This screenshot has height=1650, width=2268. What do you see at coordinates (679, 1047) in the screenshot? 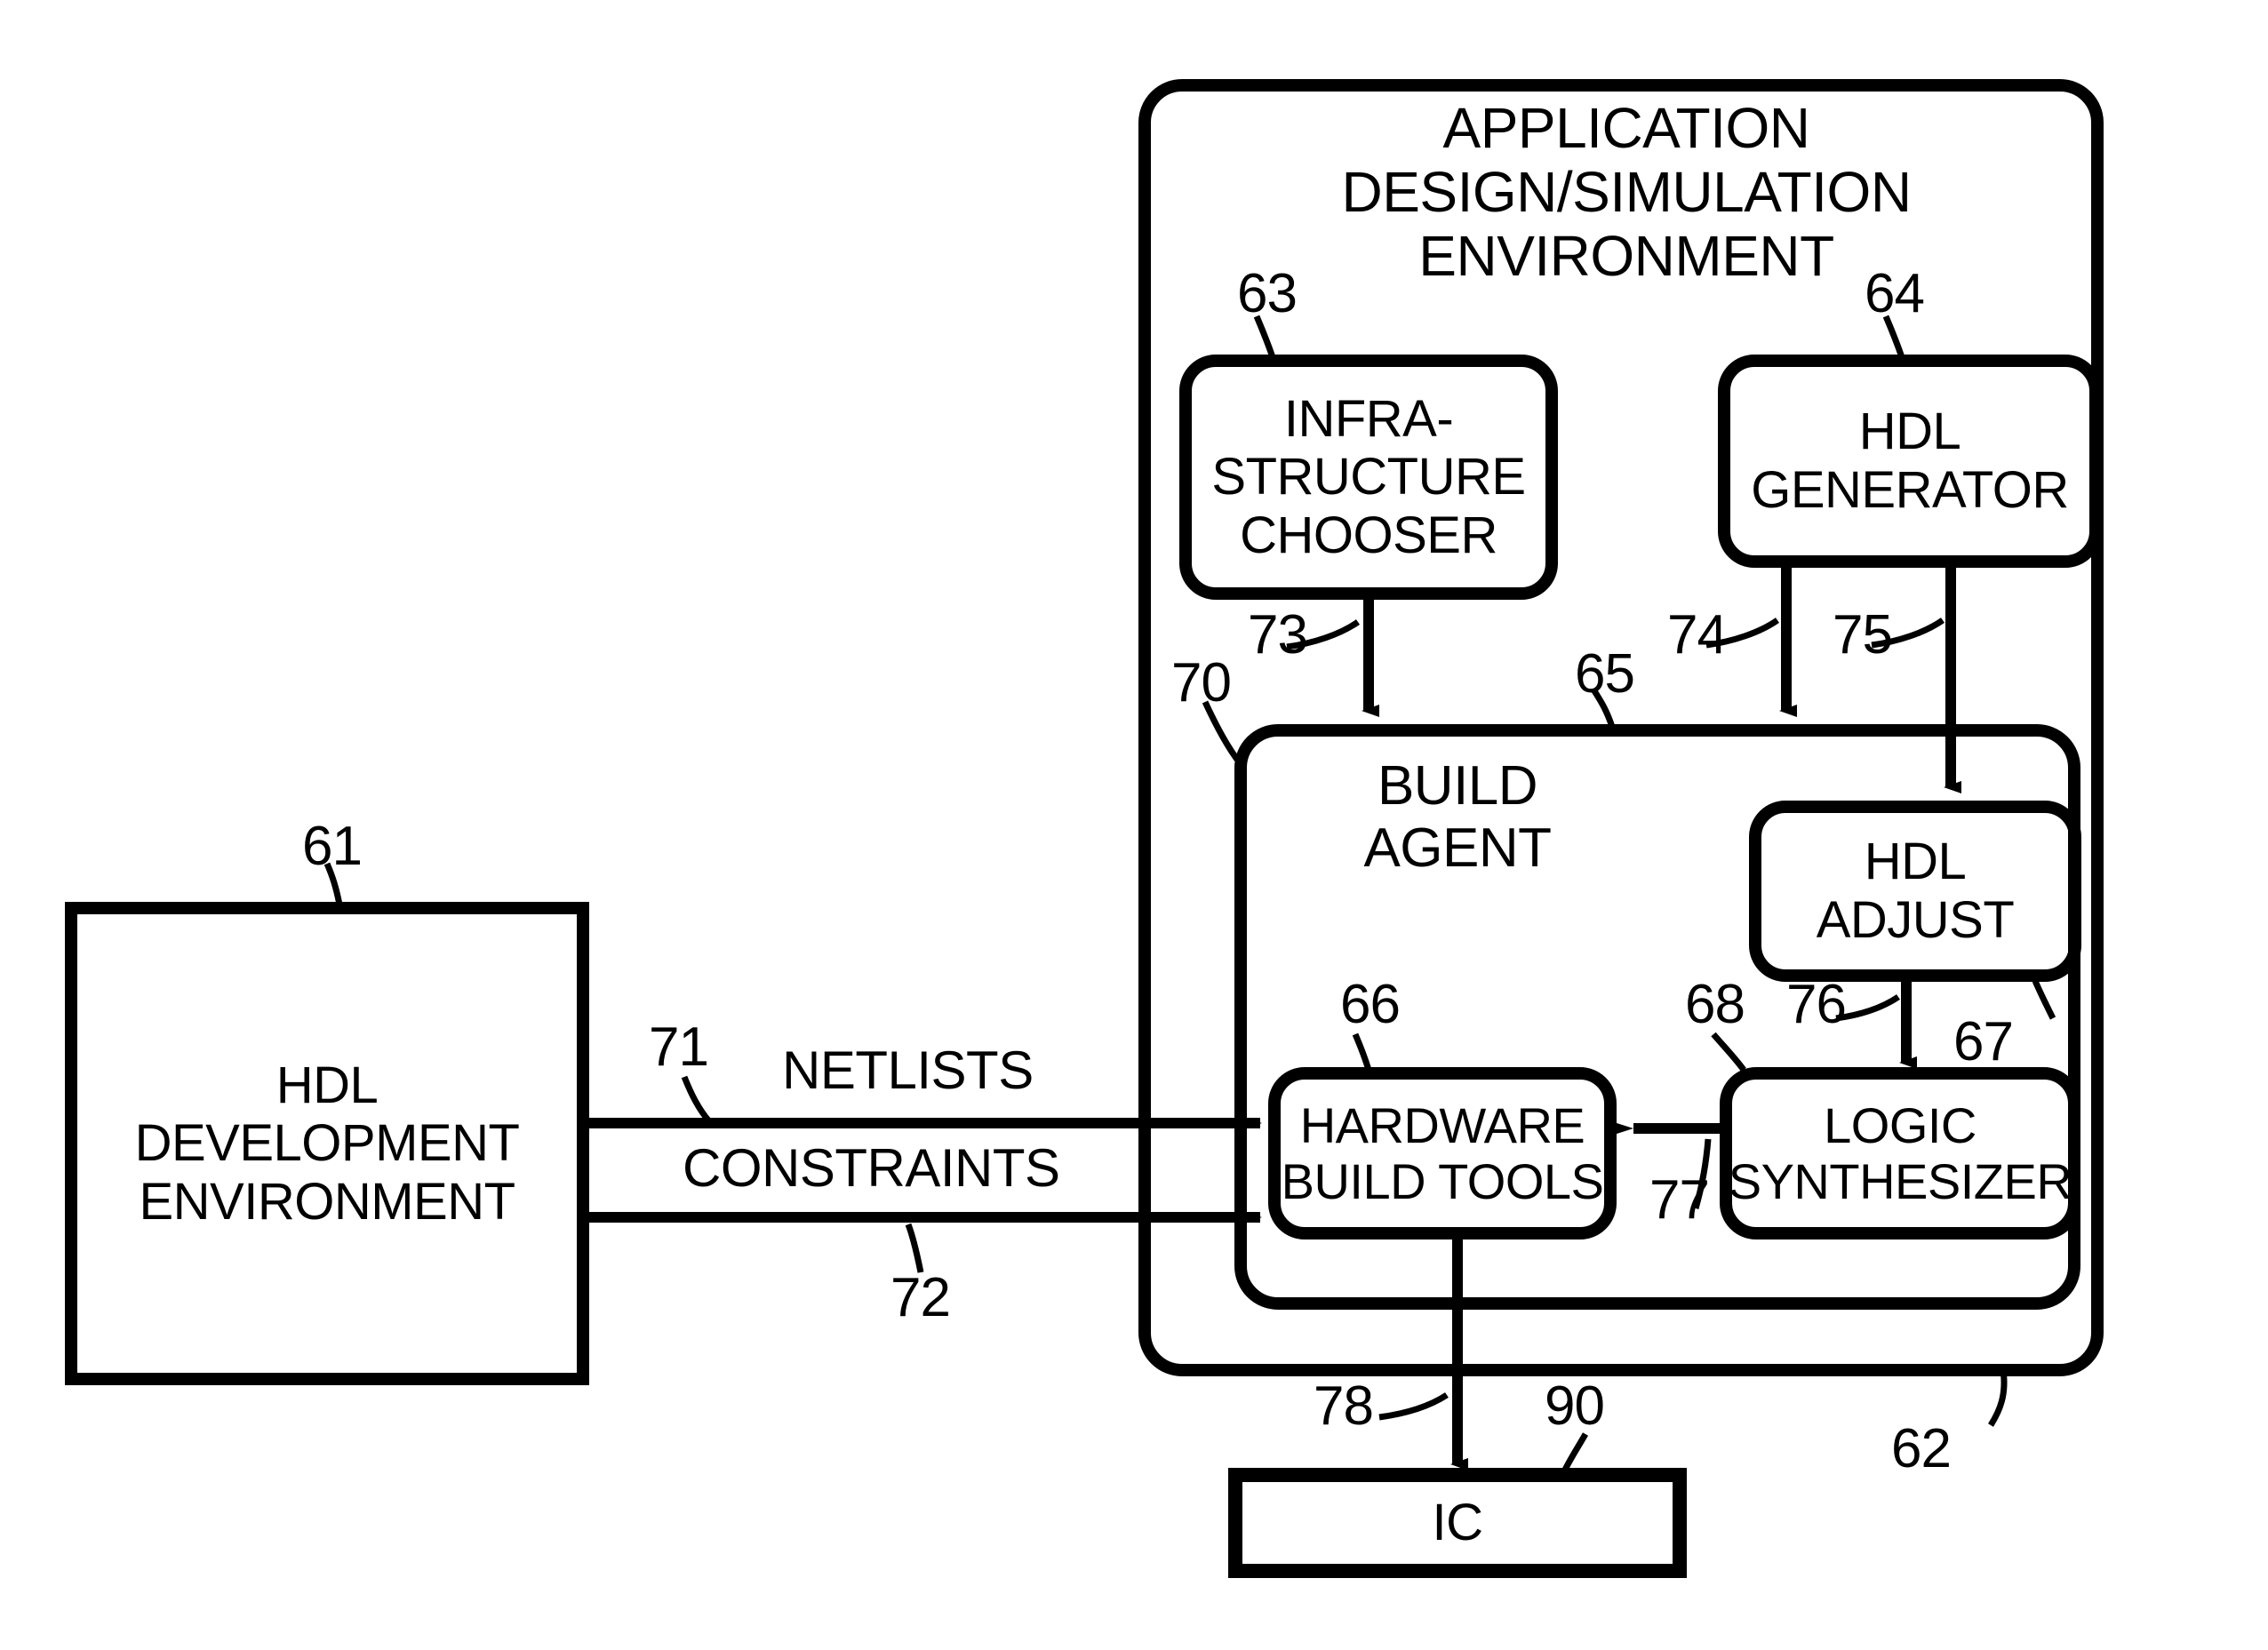
I see `ref-71: 71` at bounding box center [679, 1047].